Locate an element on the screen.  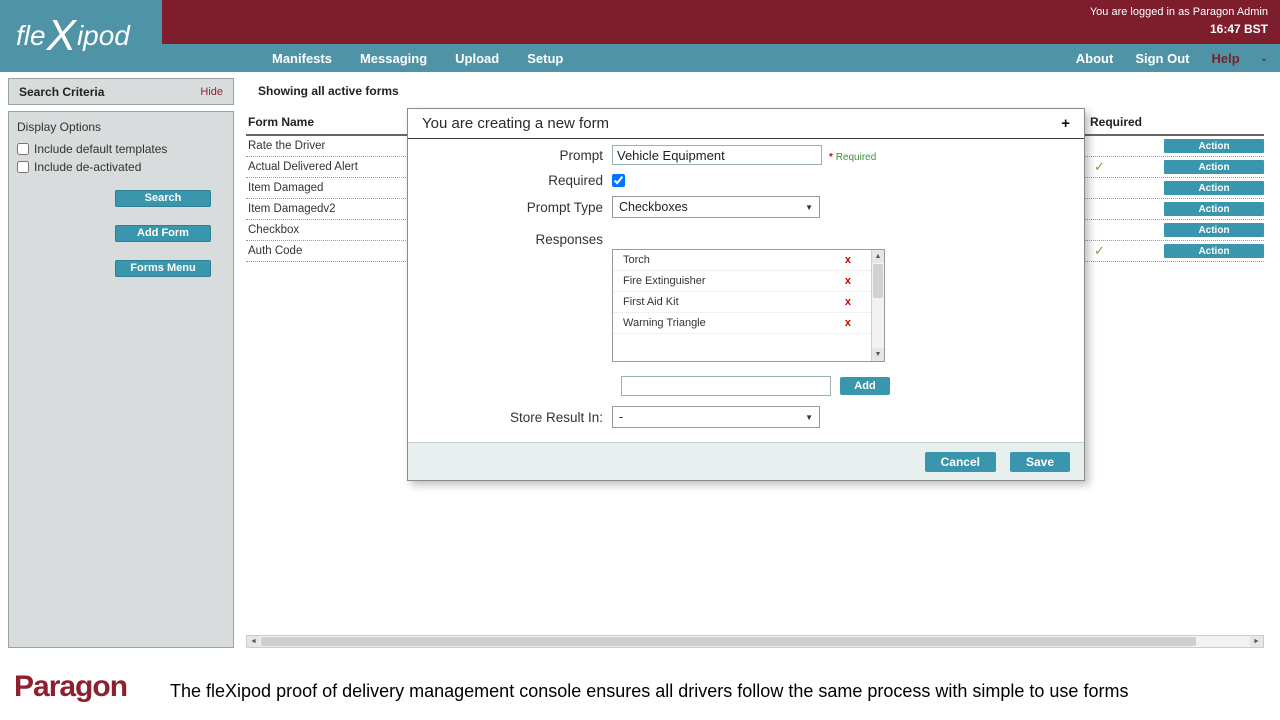
new-response-input is located at coordinates (726, 386).